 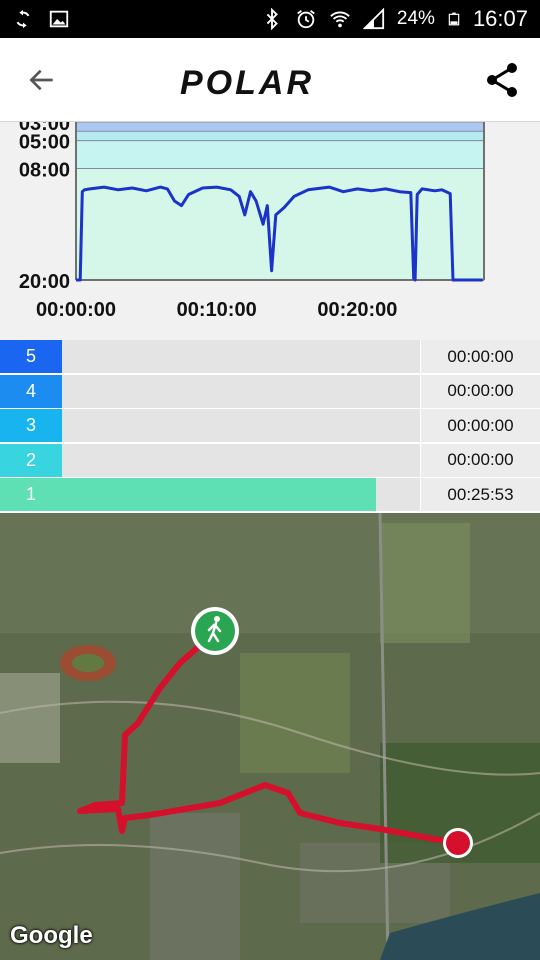 What do you see at coordinates (357, 310) in the screenshot?
I see `chart-x-tick-label: 00:20:00` at bounding box center [357, 310].